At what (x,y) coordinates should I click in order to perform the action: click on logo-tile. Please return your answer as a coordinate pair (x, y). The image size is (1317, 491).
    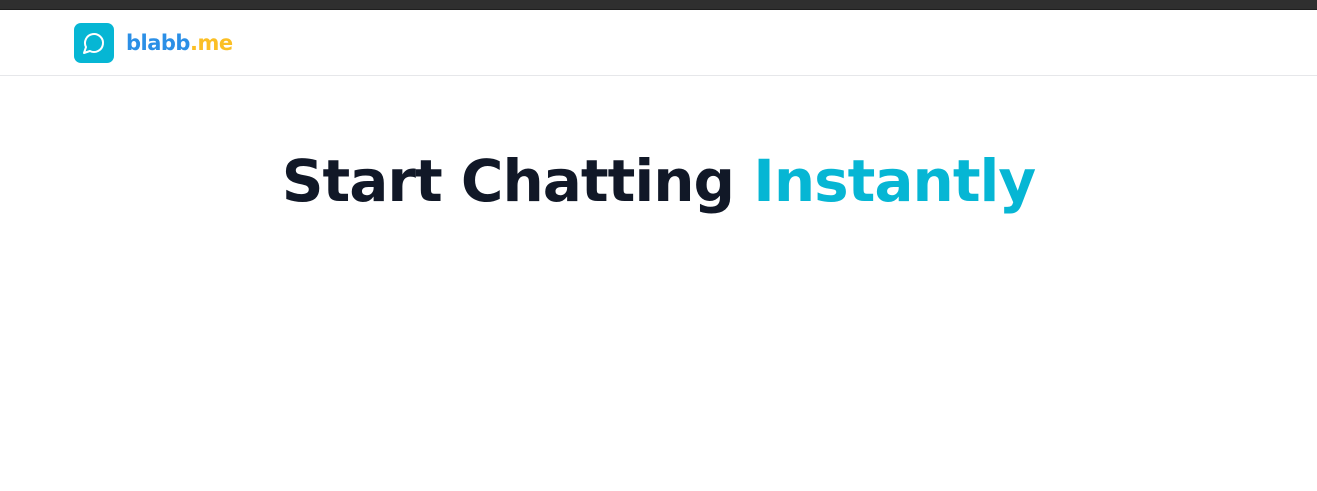
    Looking at the image, I should click on (94, 43).